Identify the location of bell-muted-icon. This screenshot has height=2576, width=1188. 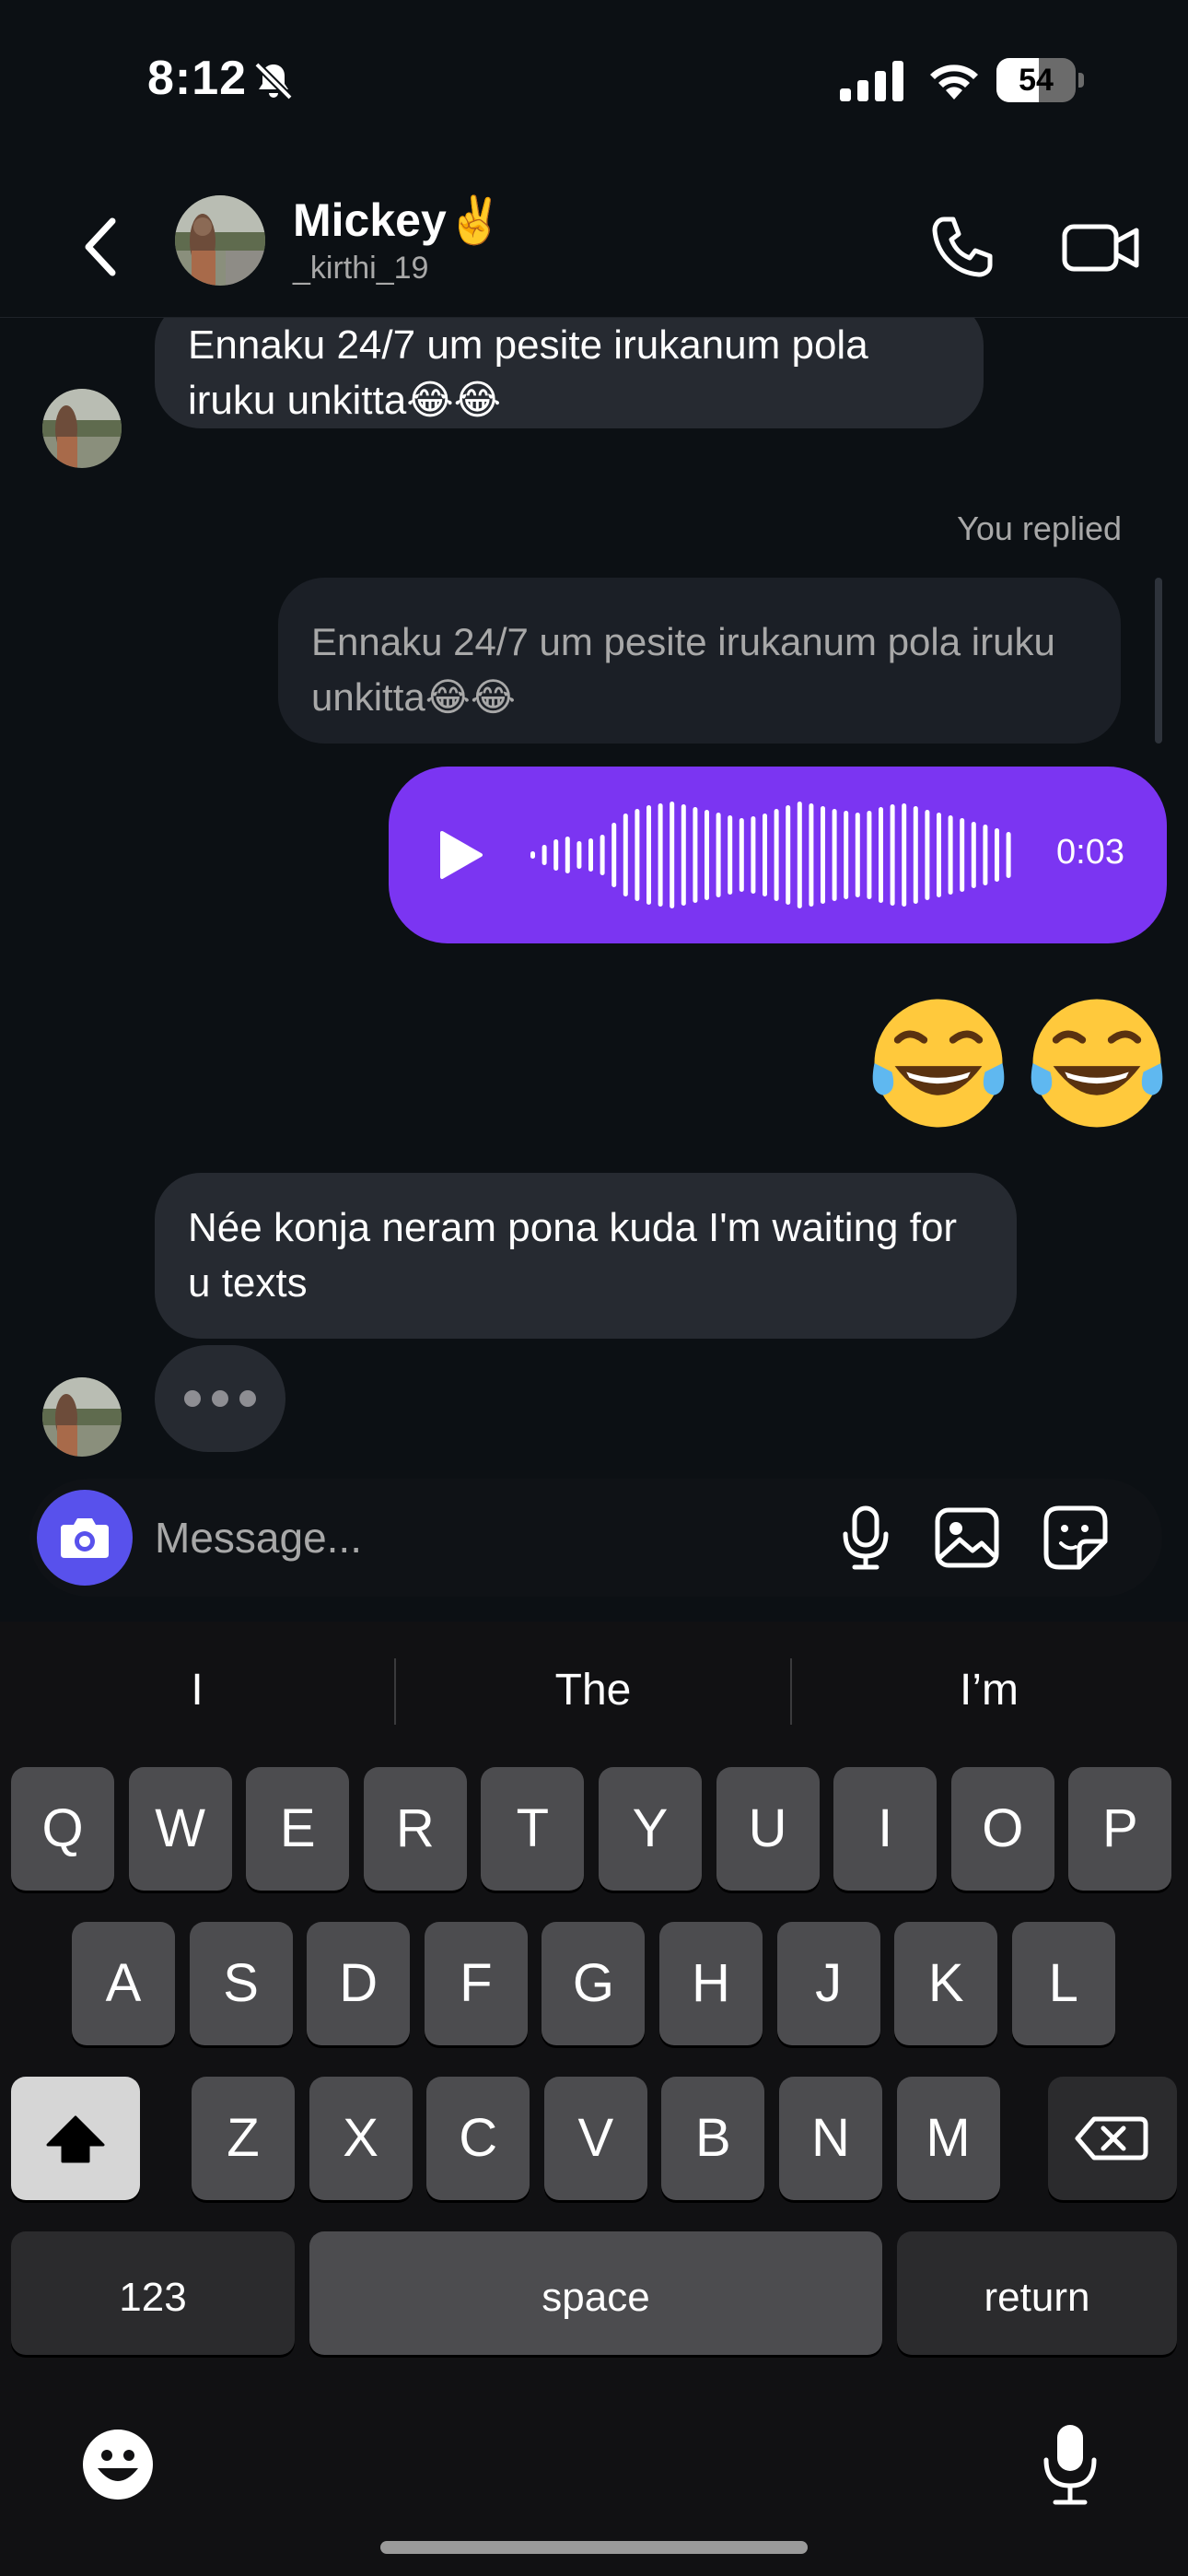
(273, 81).